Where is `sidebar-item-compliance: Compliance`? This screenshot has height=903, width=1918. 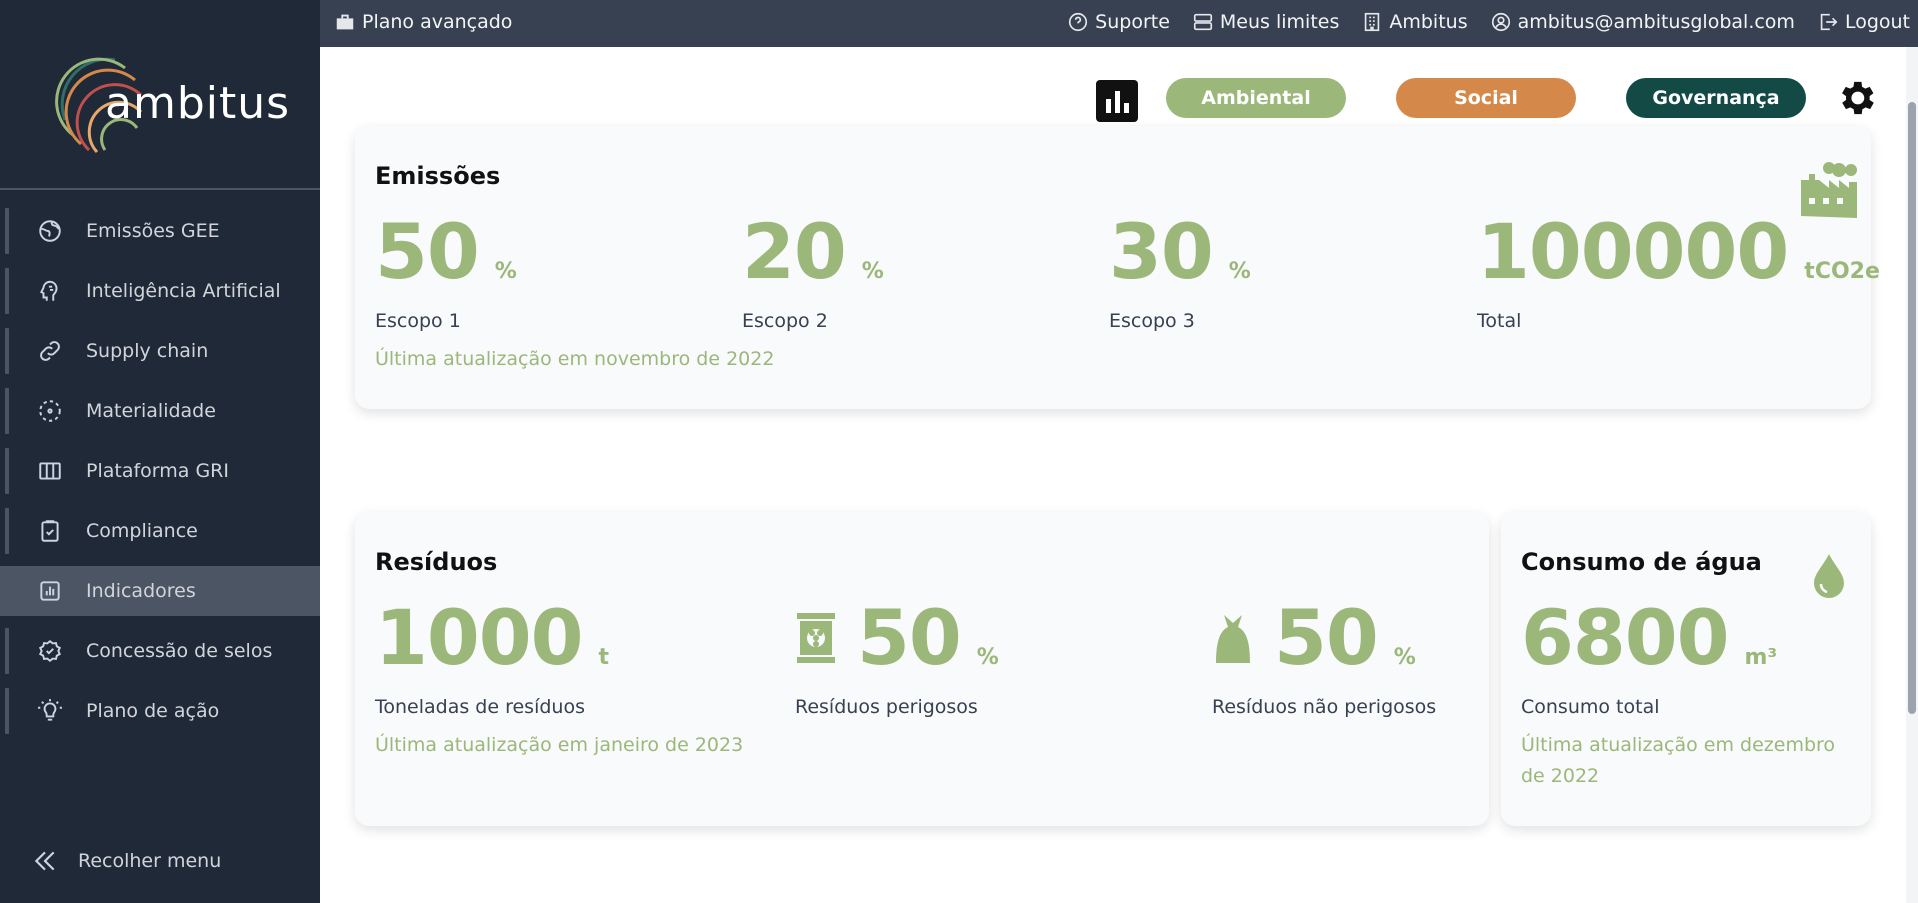 sidebar-item-compliance: Compliance is located at coordinates (160, 531).